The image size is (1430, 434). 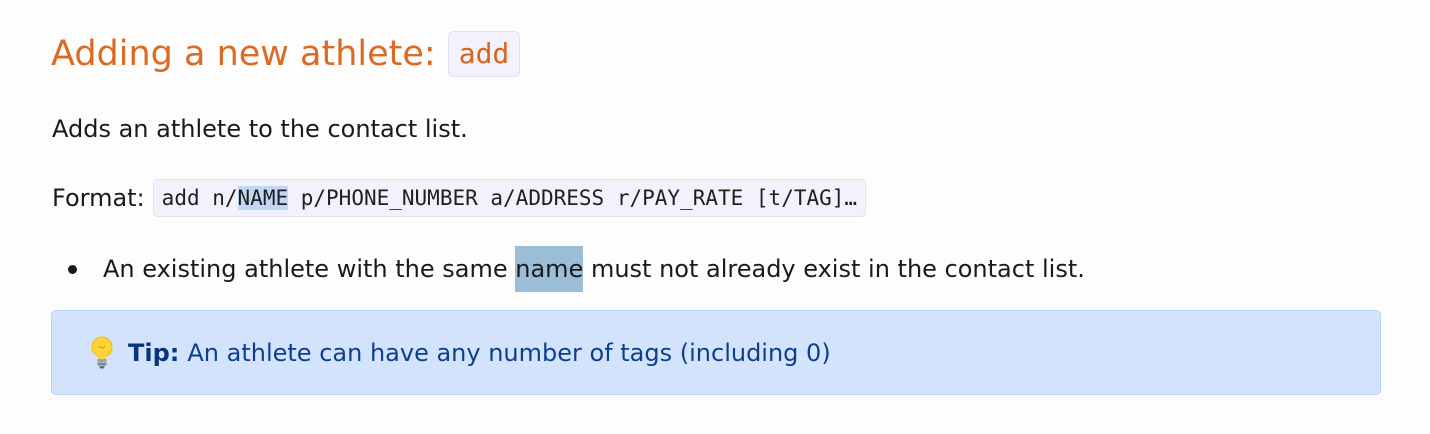 What do you see at coordinates (309, 269) in the screenshot?
I see `bullet-text-before: An existing athlete with the same` at bounding box center [309, 269].